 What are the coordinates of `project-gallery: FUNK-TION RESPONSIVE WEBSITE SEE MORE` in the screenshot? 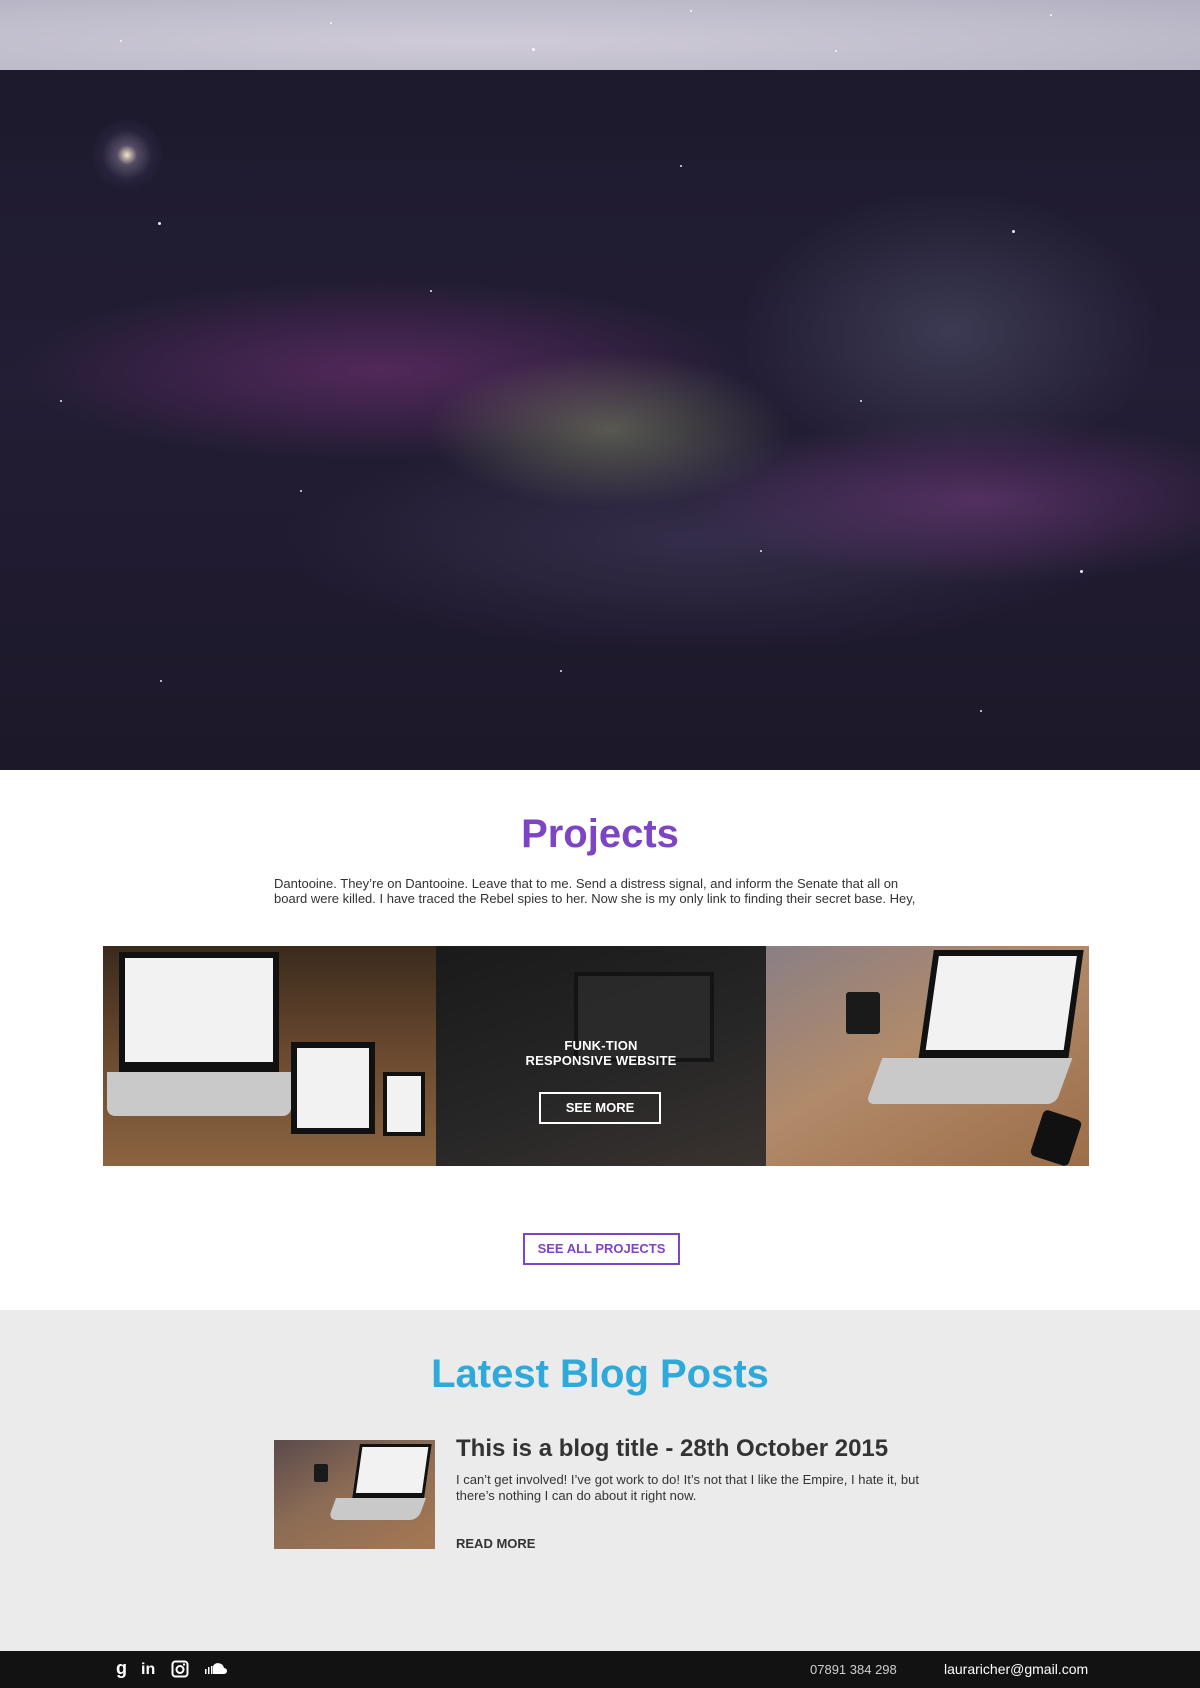 It's located at (596, 1056).